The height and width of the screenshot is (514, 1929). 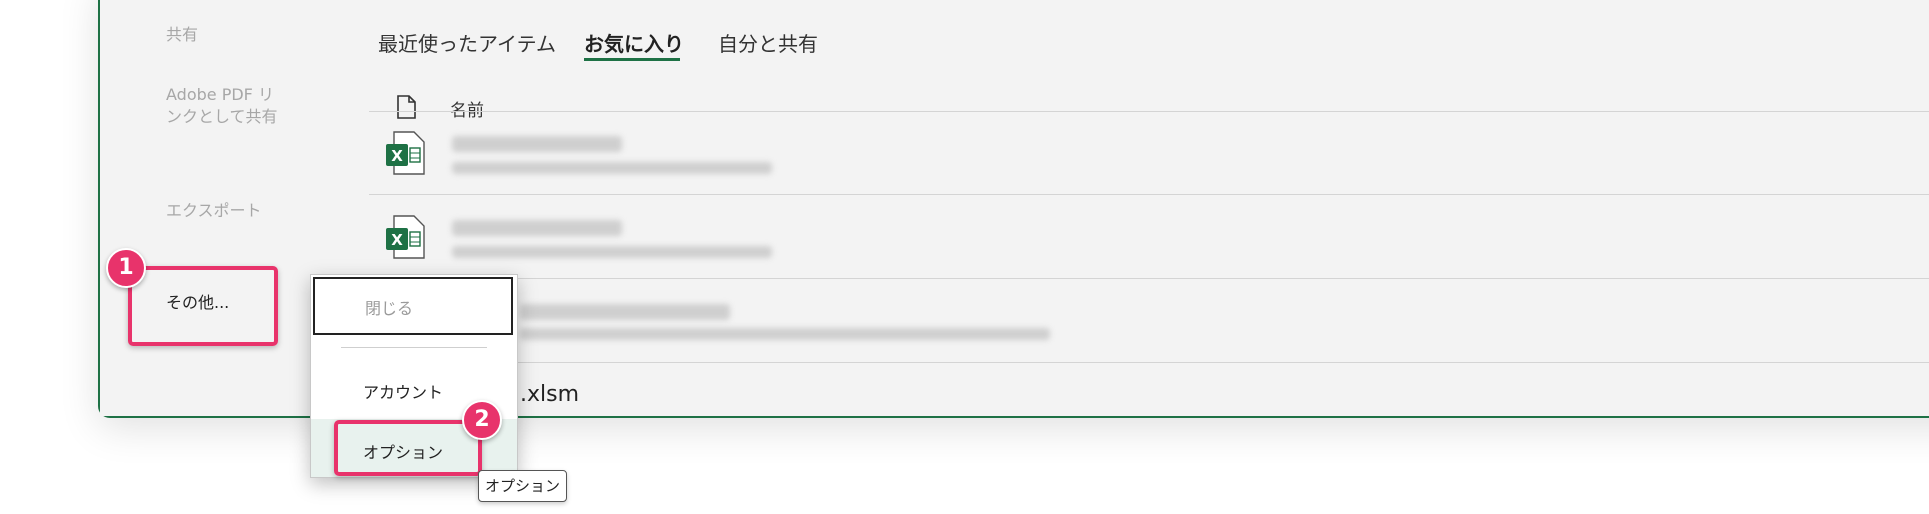 I want to click on step1-badge: 1, so click(x=126, y=268).